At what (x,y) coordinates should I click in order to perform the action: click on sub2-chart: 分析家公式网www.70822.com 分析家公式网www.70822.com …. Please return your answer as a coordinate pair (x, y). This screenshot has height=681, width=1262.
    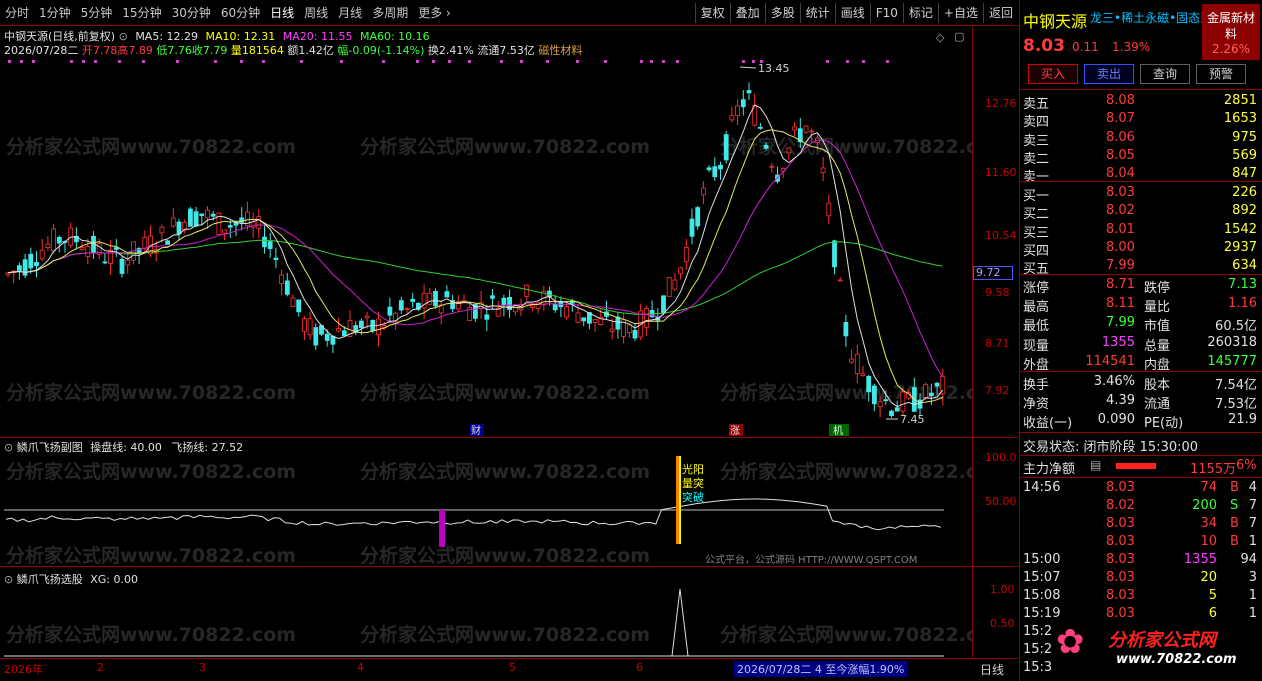
    Looking at the image, I should click on (486, 612).